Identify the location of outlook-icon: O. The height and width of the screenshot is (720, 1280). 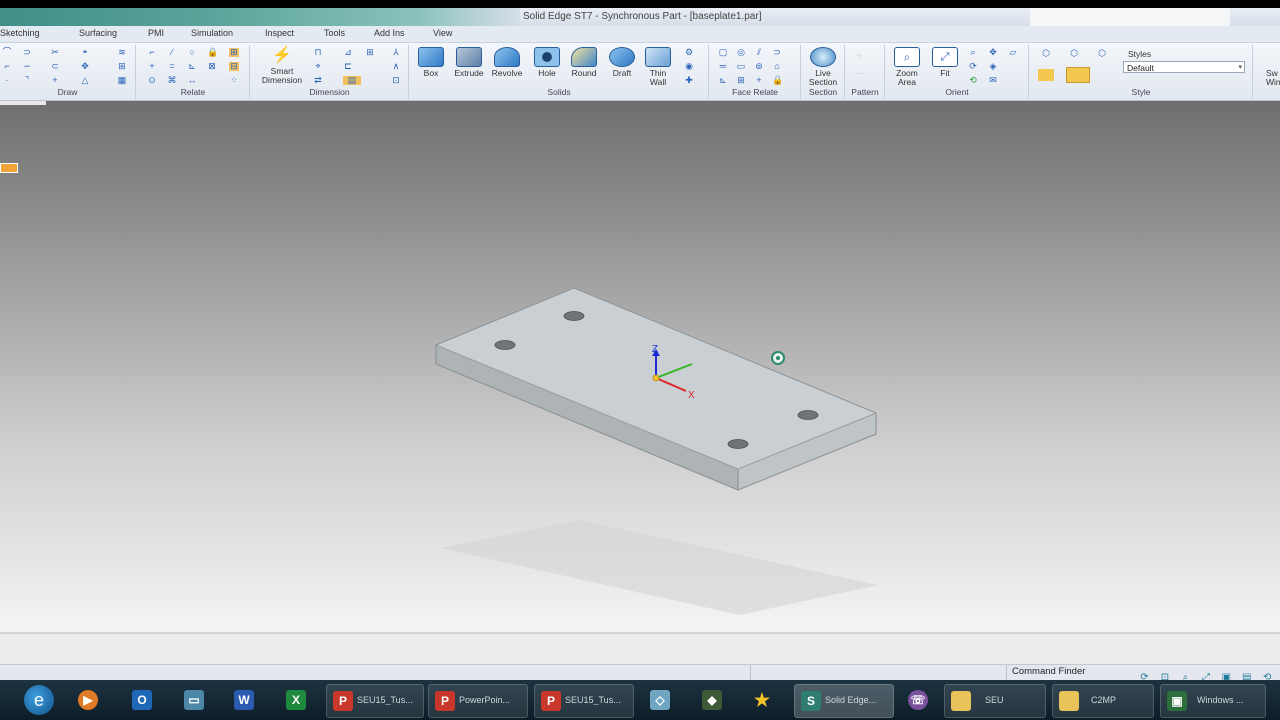
(142, 700).